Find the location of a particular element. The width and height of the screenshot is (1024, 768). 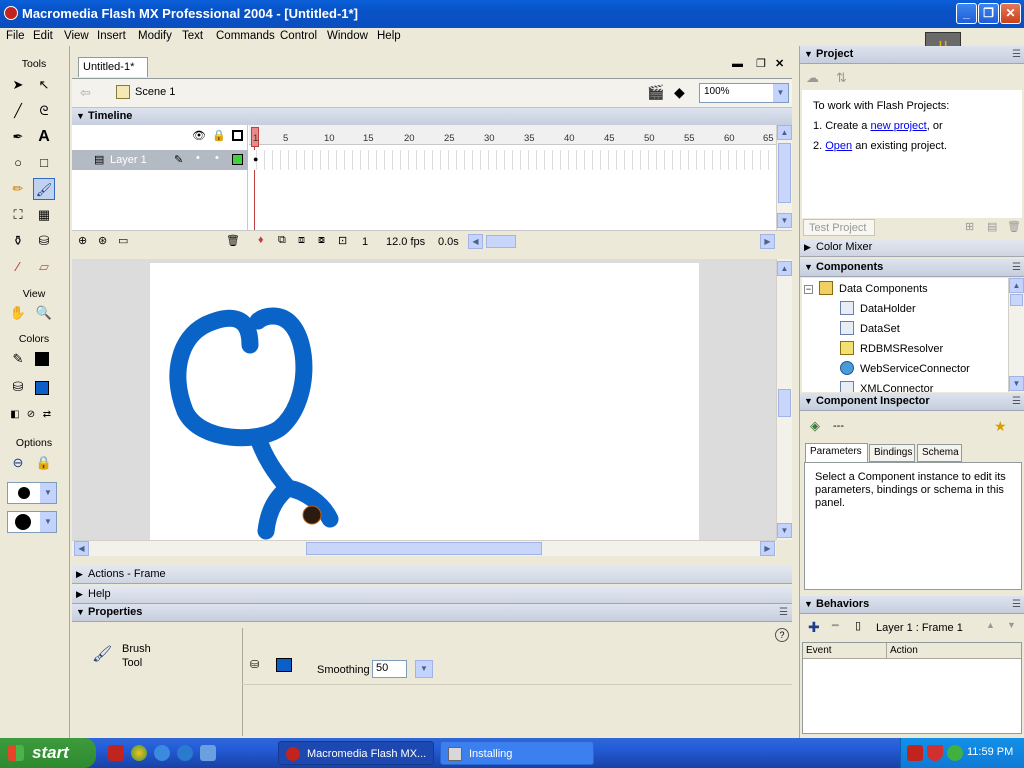

add-guide-layer-icon: ⊛ is located at coordinates (102, 240).